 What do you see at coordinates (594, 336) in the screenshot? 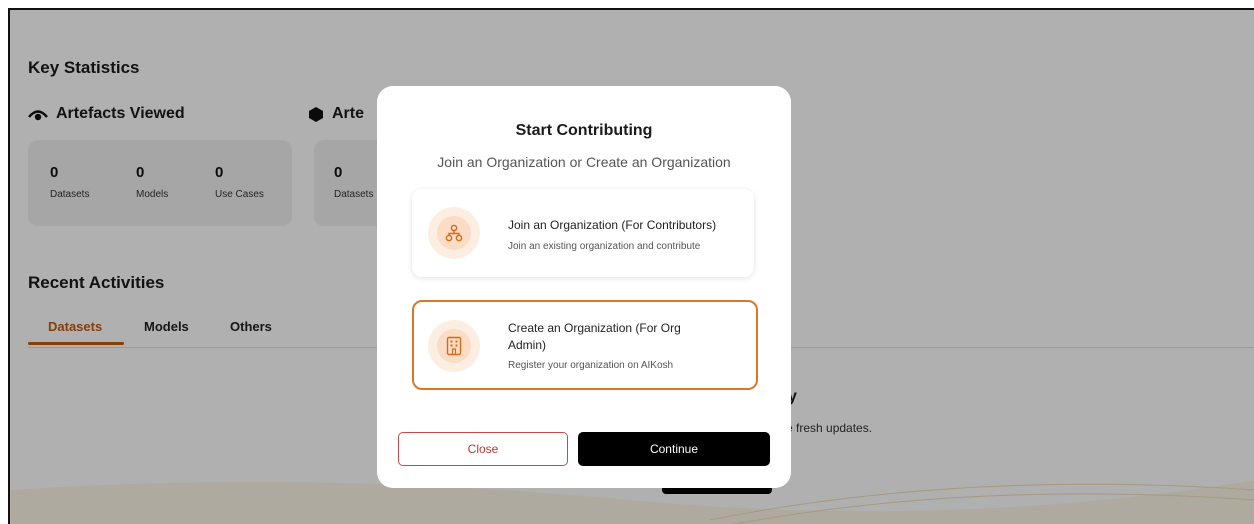
I see `option-title: Create an Organization (For Org Admin)` at bounding box center [594, 336].